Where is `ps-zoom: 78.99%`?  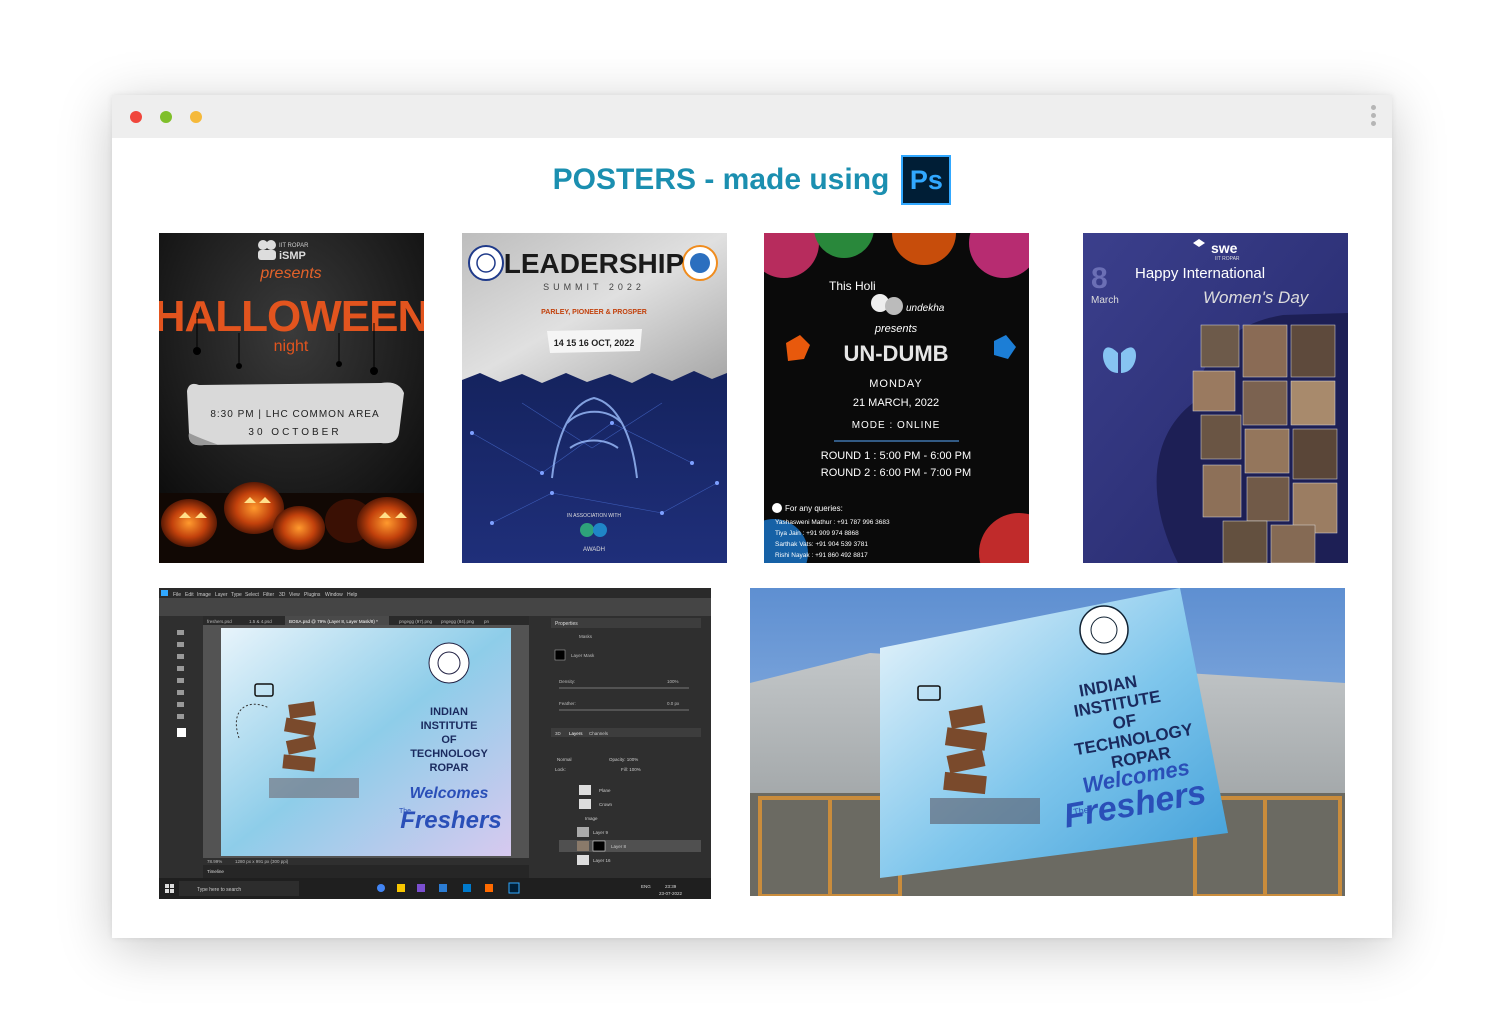
ps-zoom: 78.99% is located at coordinates (214, 861).